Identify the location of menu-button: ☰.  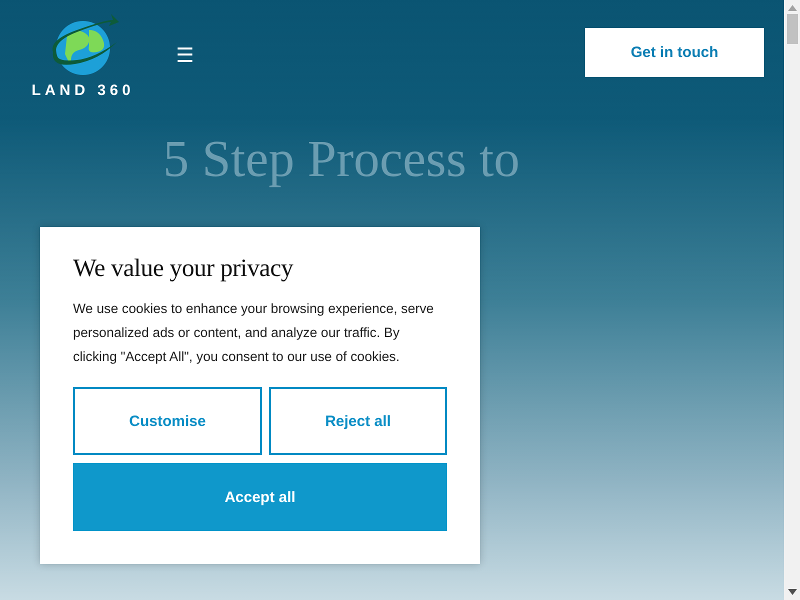
(185, 55).